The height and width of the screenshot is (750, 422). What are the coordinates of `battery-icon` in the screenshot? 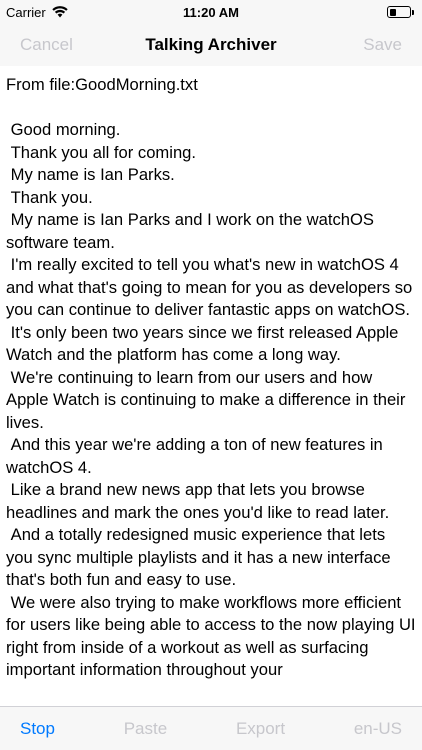 It's located at (400, 12).